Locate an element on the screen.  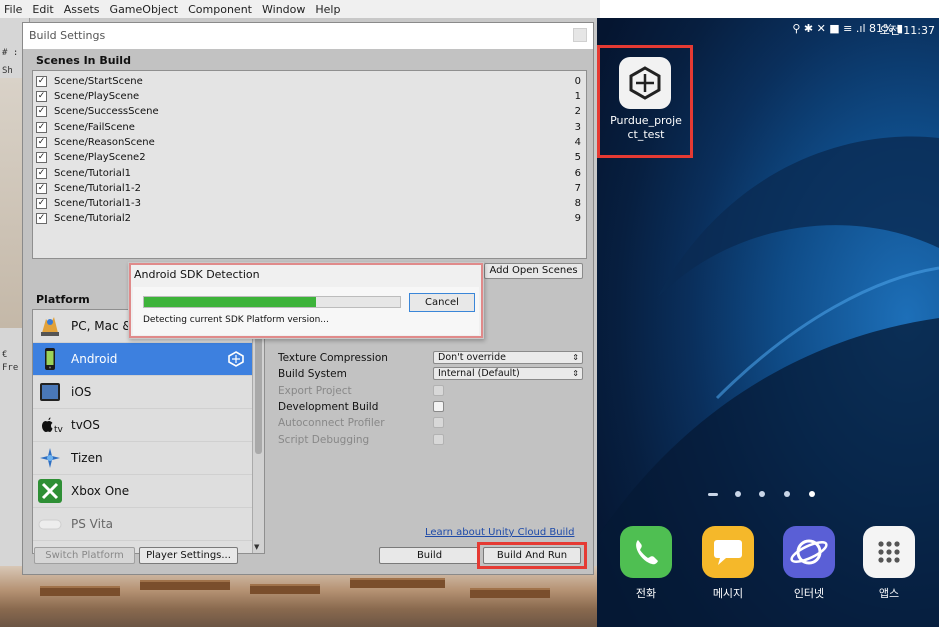
platform-item-android: Android is located at coordinates (142, 359).